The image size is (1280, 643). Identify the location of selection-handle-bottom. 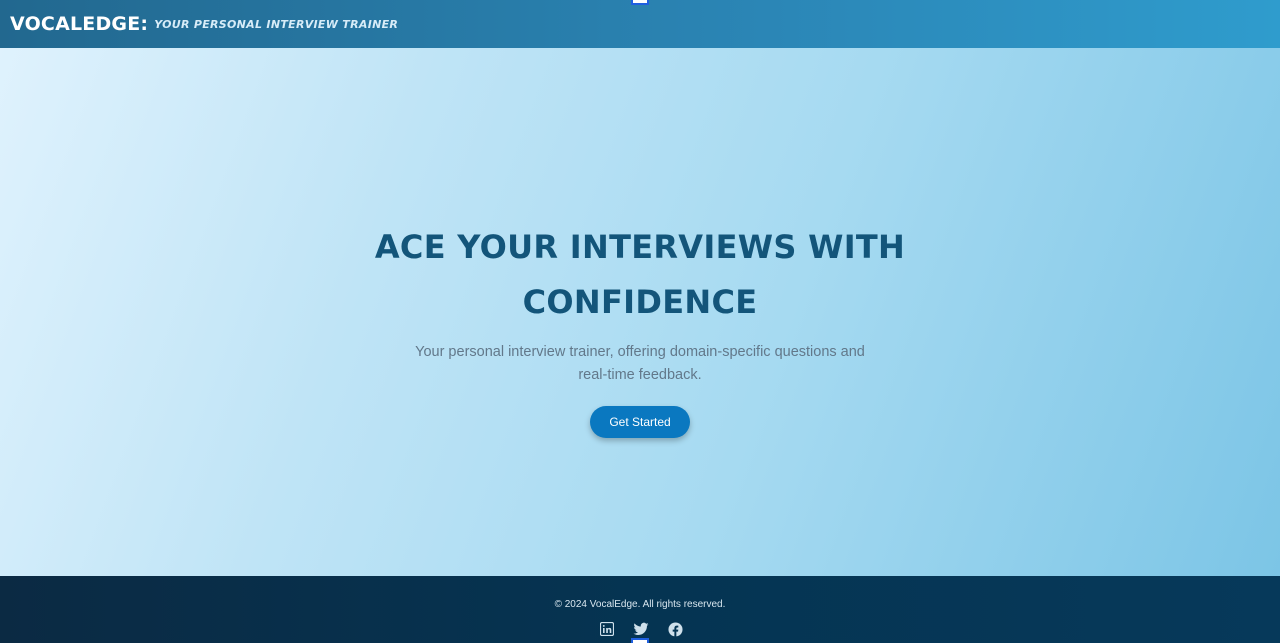
(640, 640).